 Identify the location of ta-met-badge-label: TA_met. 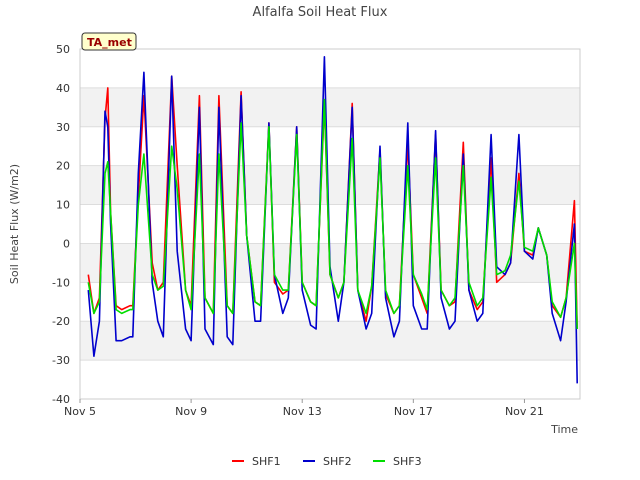
(109, 42).